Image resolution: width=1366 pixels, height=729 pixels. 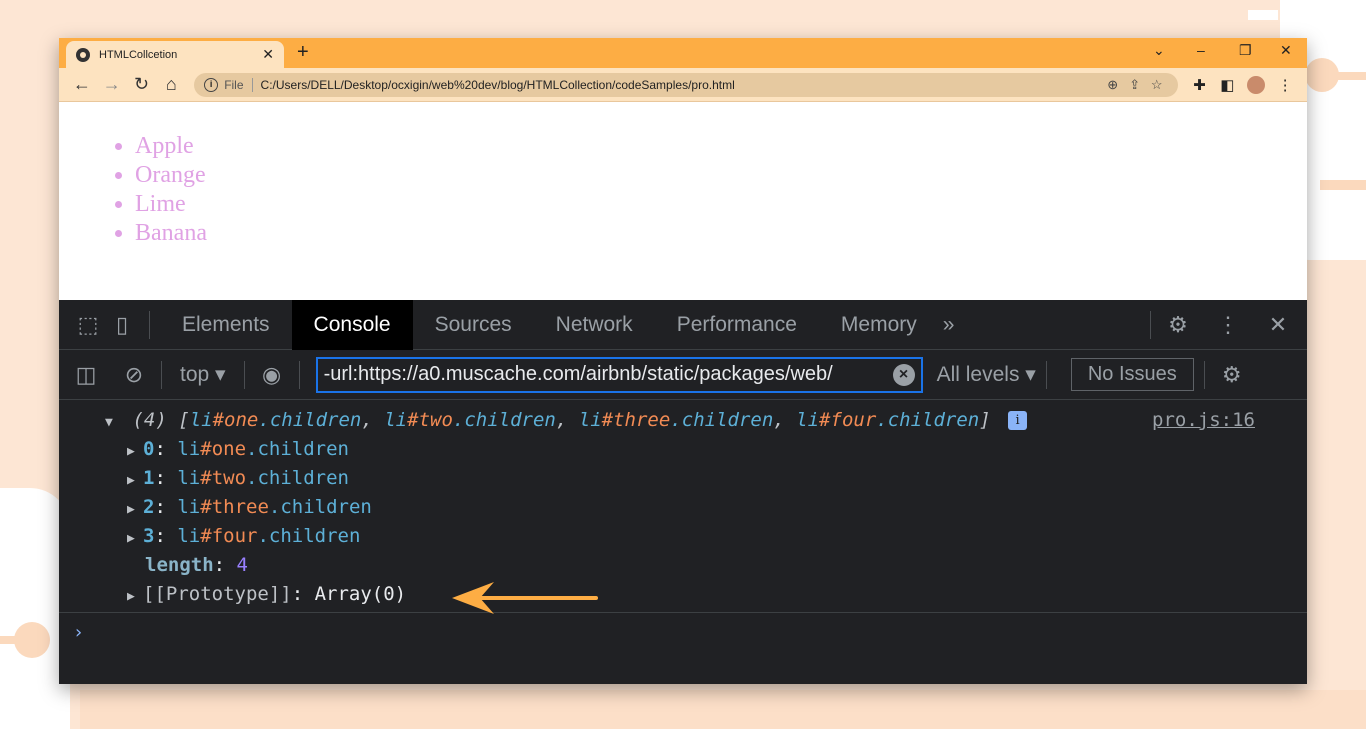 I want to click on clear-filter-icon: ×, so click(x=903, y=374).